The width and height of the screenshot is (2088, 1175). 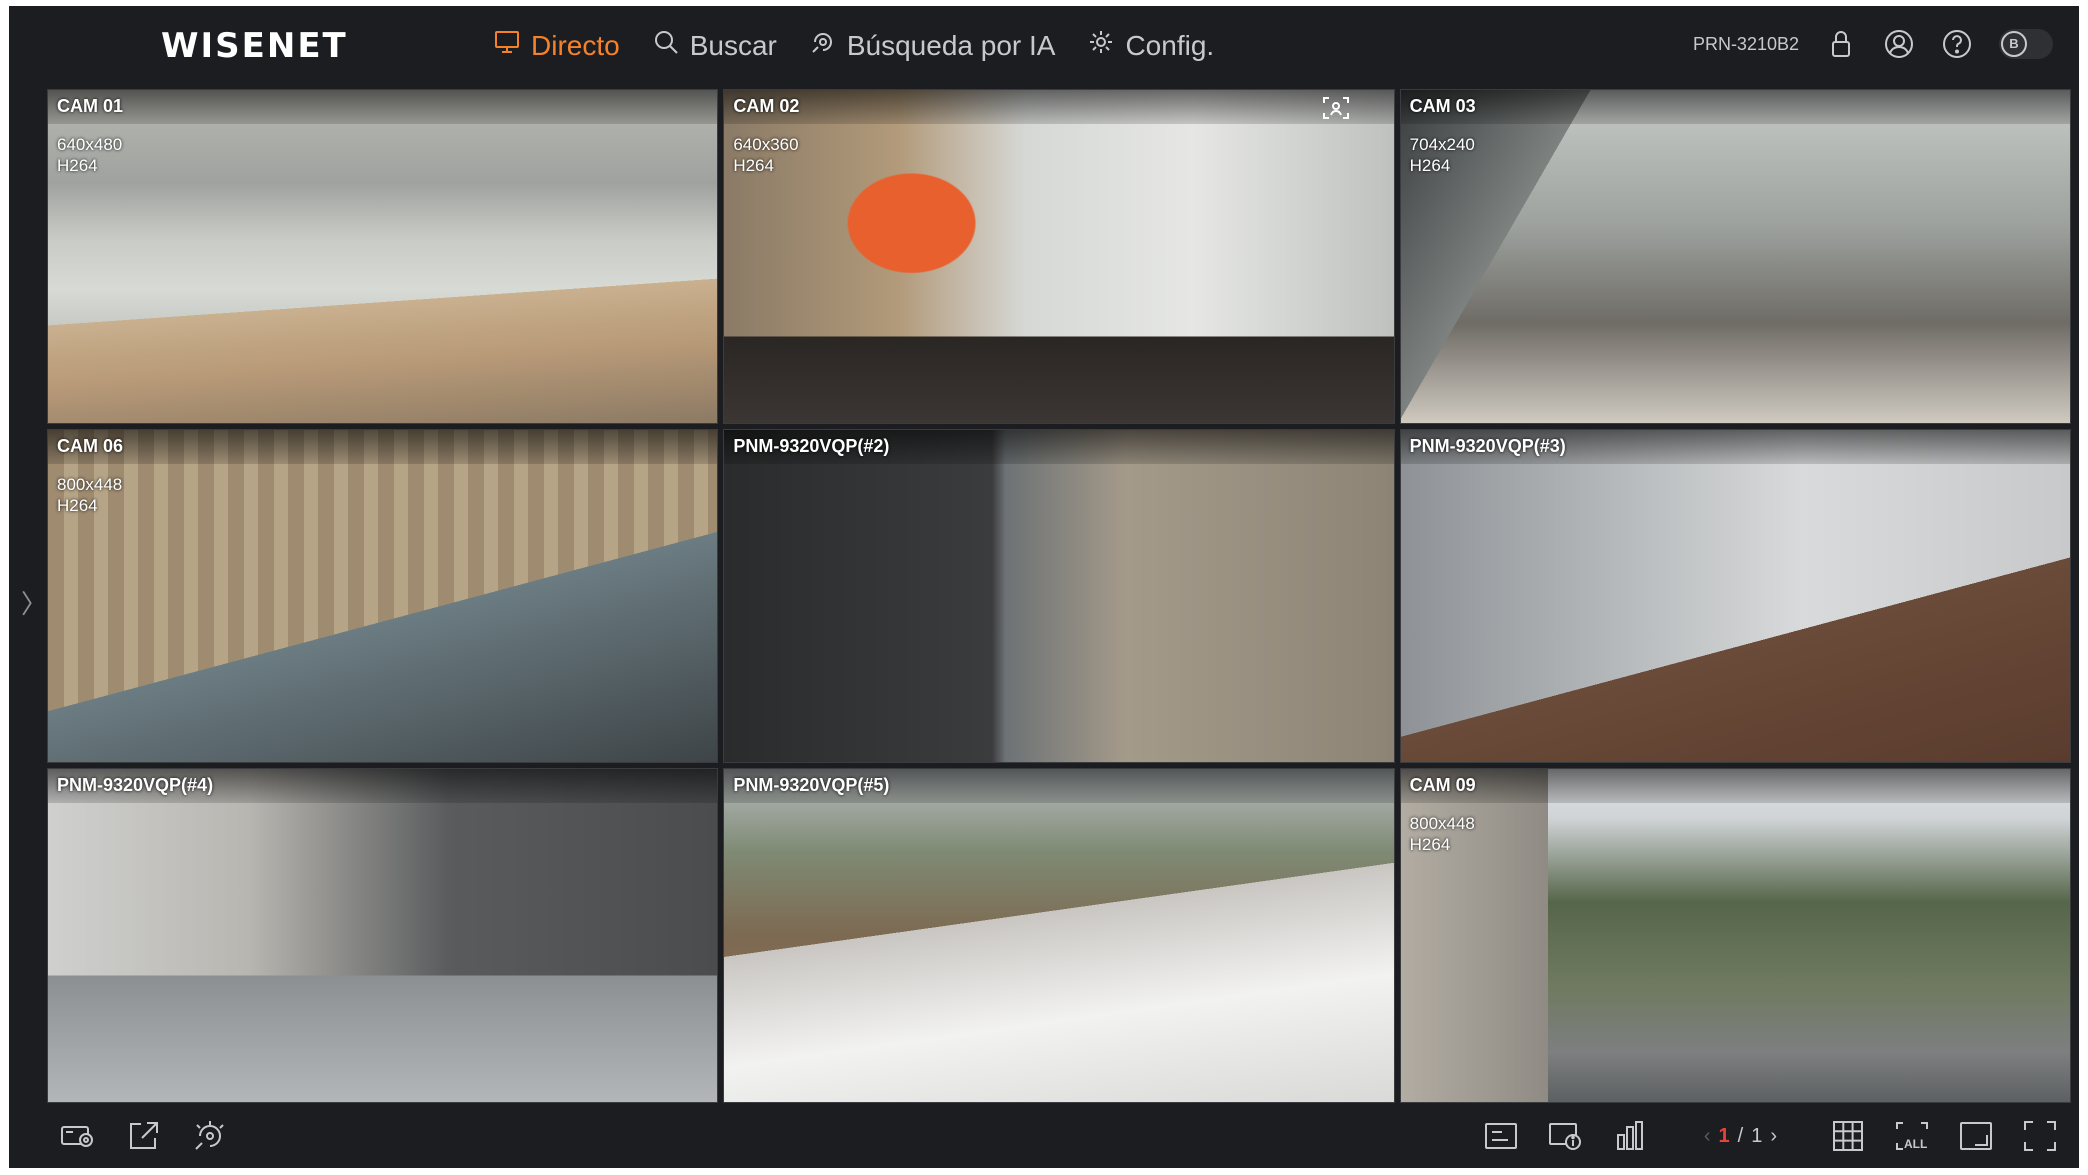 I want to click on right-tools: ‹ 1 / 1 › ALL, so click(x=1770, y=1136).